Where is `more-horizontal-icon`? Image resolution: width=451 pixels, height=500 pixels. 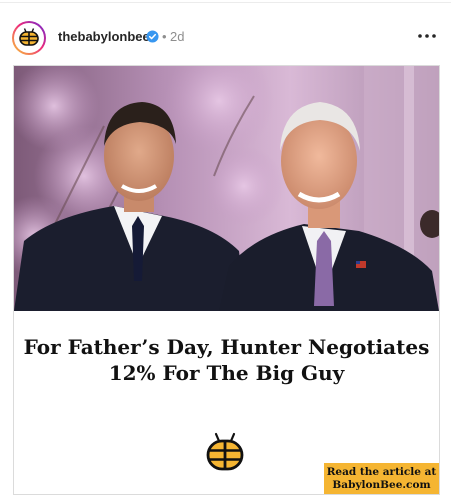 more-horizontal-icon is located at coordinates (427, 36).